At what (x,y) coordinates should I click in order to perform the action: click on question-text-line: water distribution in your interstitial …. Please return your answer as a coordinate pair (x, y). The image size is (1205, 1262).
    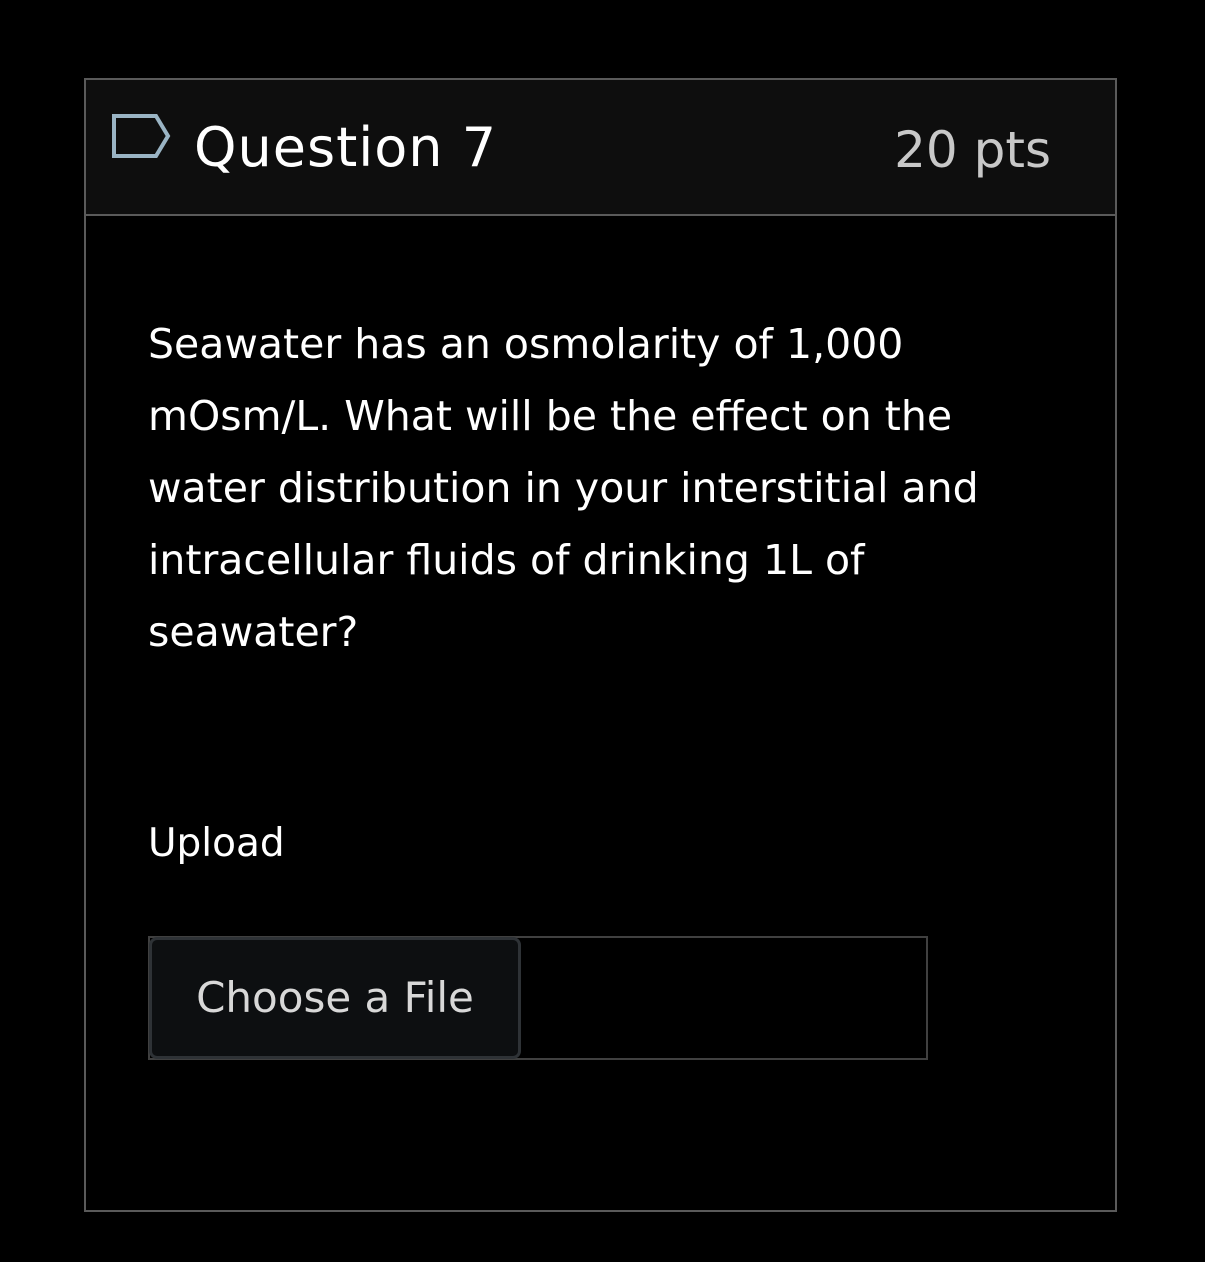
    Looking at the image, I should click on (563, 488).